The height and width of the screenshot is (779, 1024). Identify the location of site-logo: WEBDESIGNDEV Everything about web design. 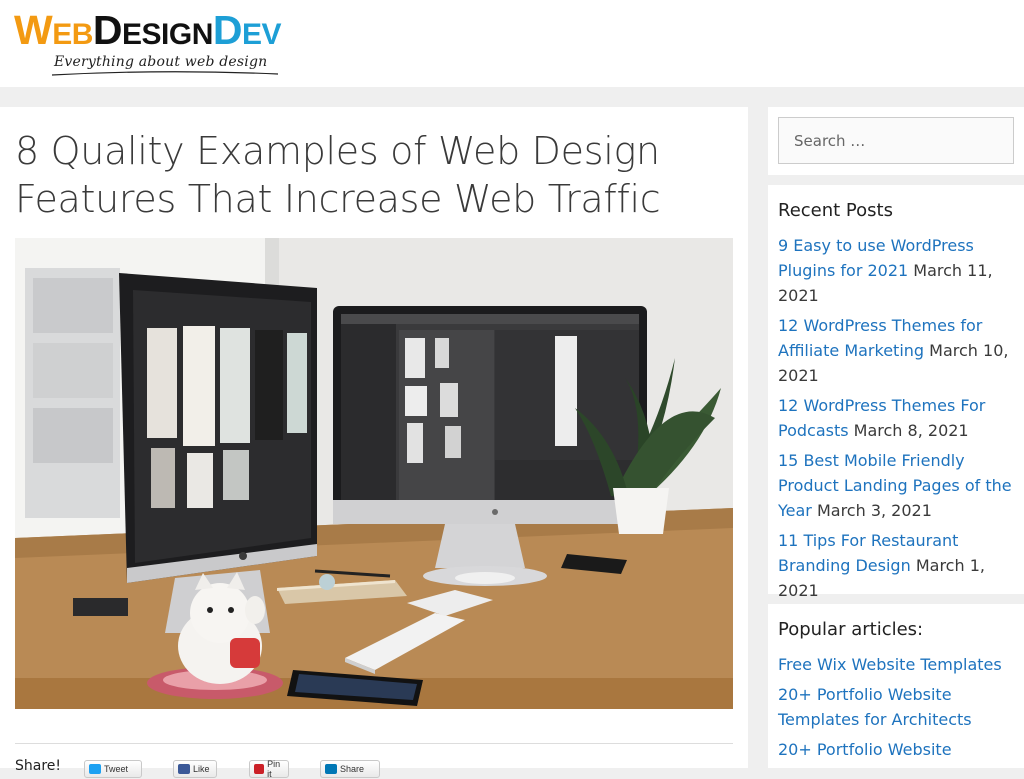
(164, 43).